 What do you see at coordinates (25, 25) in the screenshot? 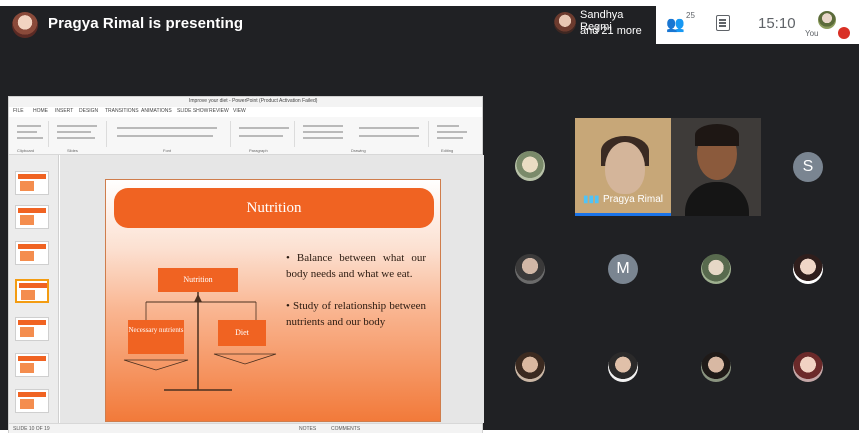
I see `presenter-avatar` at bounding box center [25, 25].